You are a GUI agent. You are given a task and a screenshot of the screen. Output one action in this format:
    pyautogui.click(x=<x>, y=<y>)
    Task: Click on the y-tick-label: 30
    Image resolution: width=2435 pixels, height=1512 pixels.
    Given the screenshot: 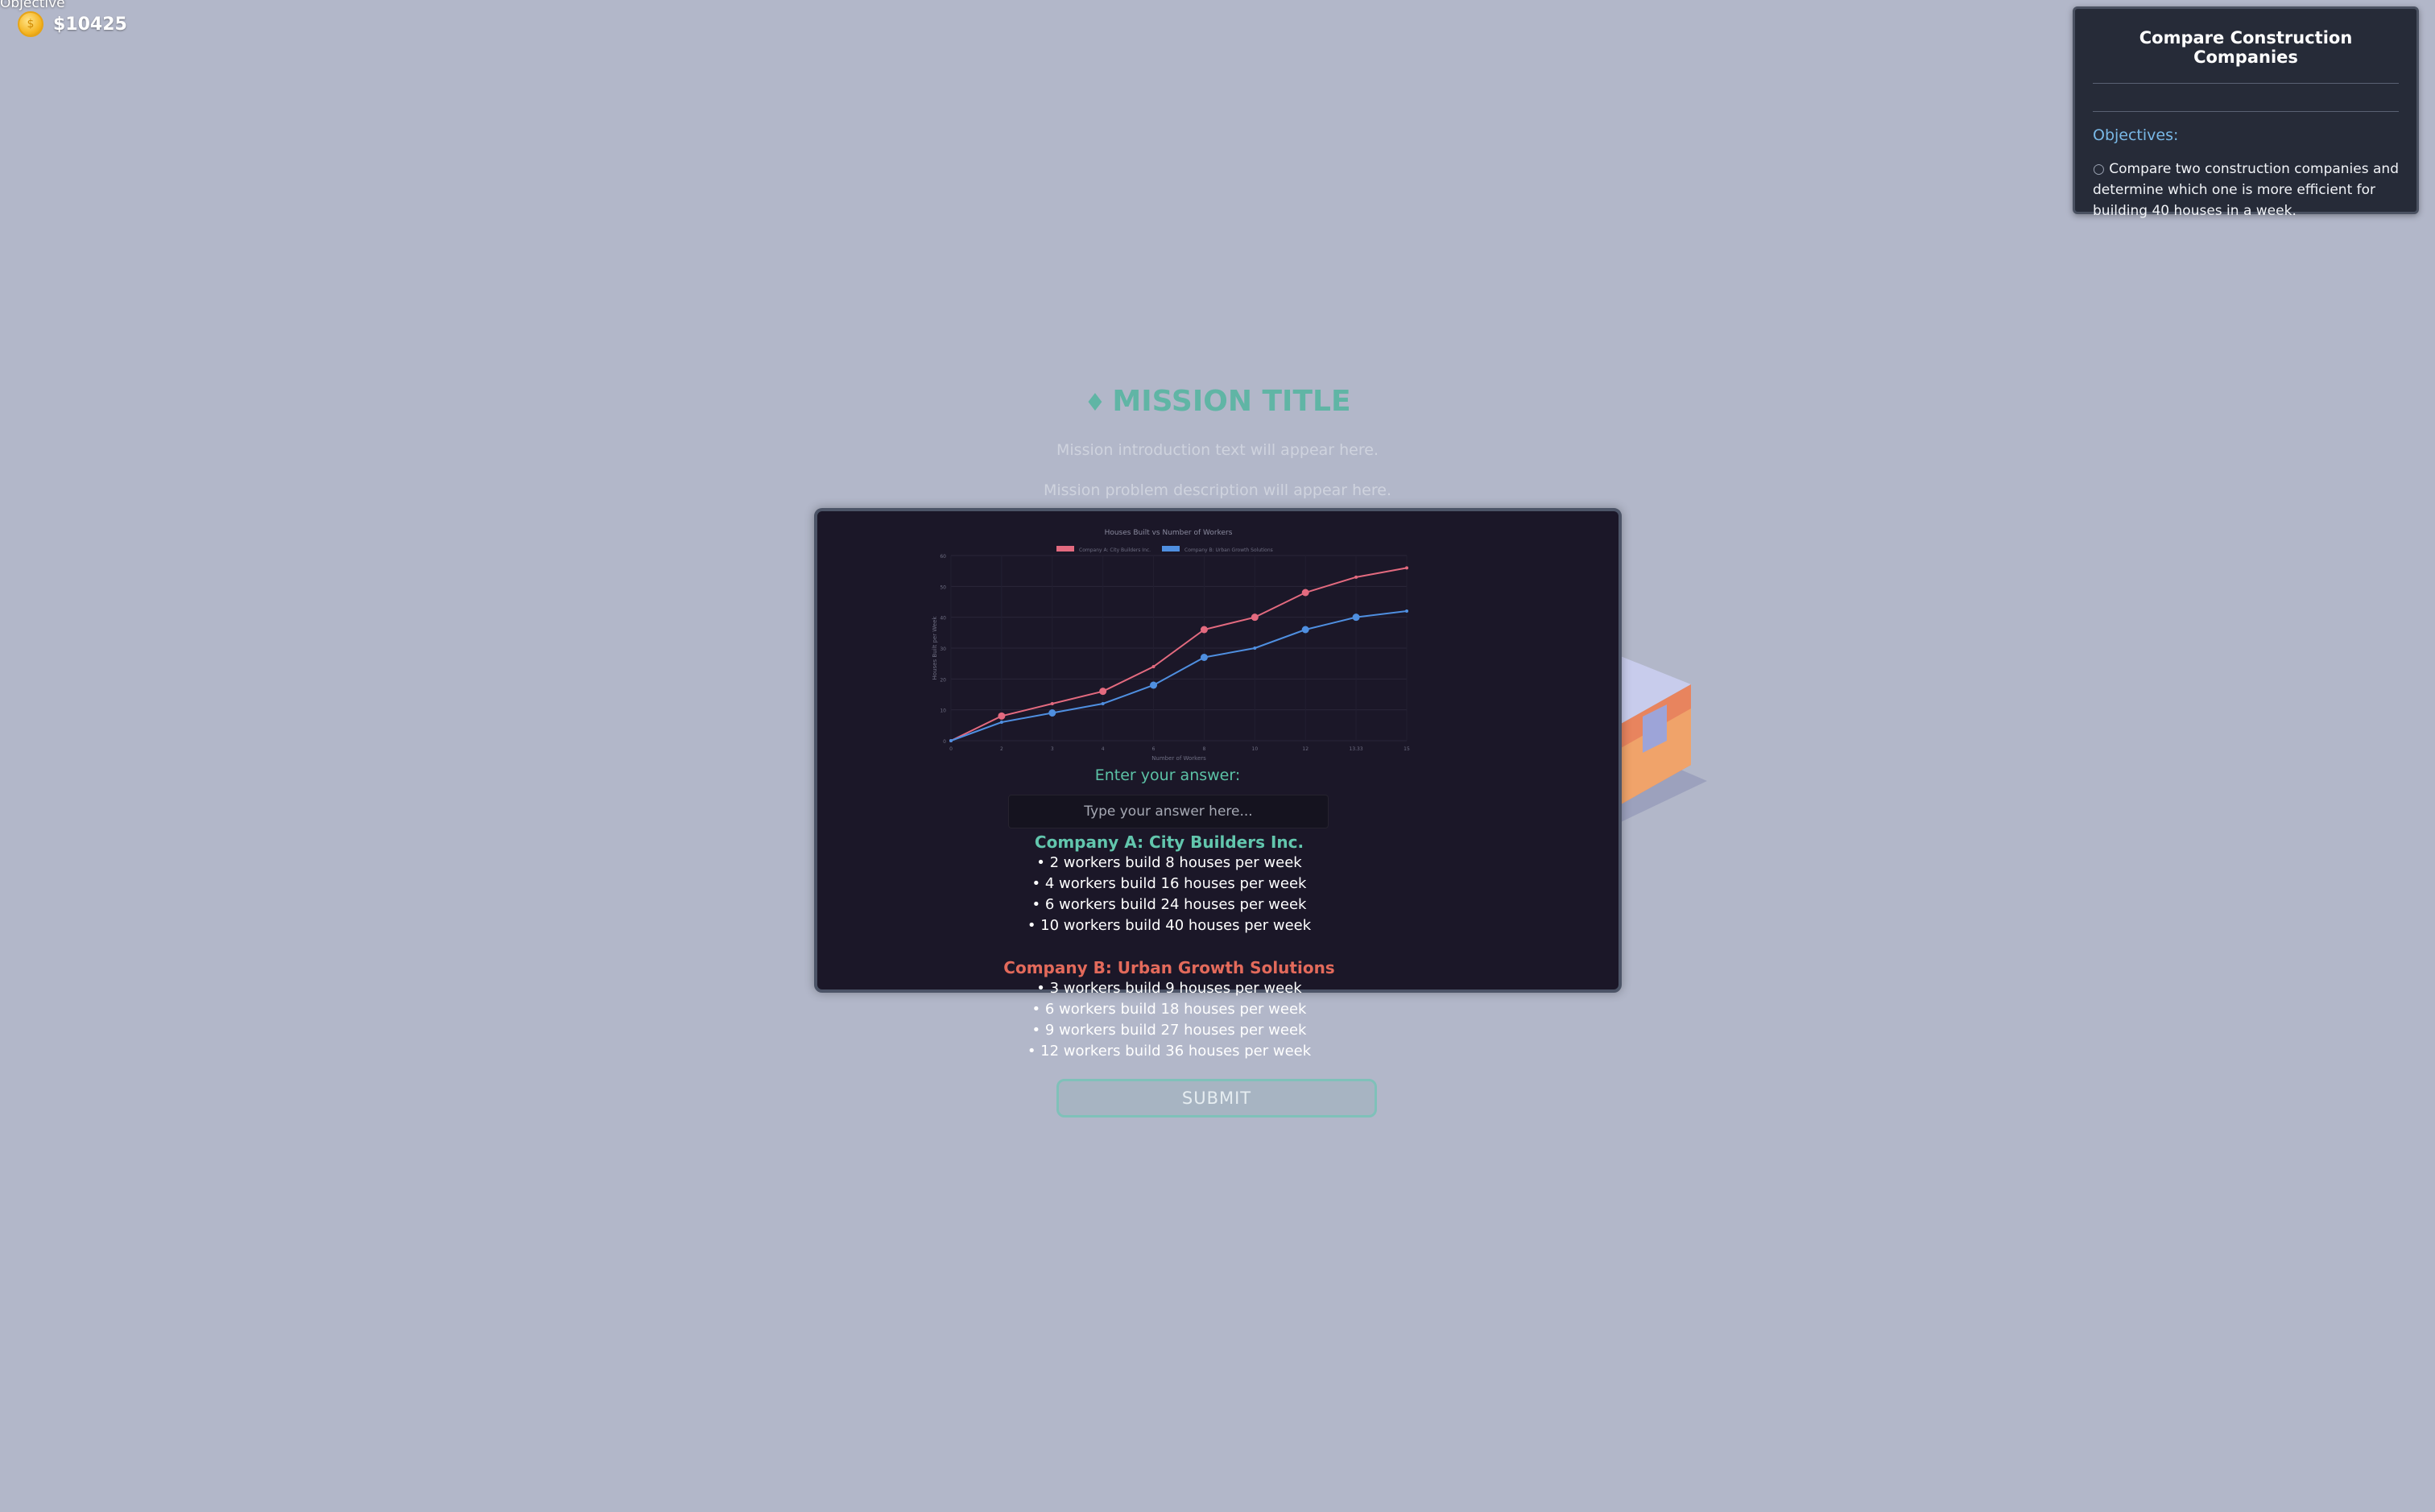 What is the action you would take?
    pyautogui.click(x=943, y=649)
    